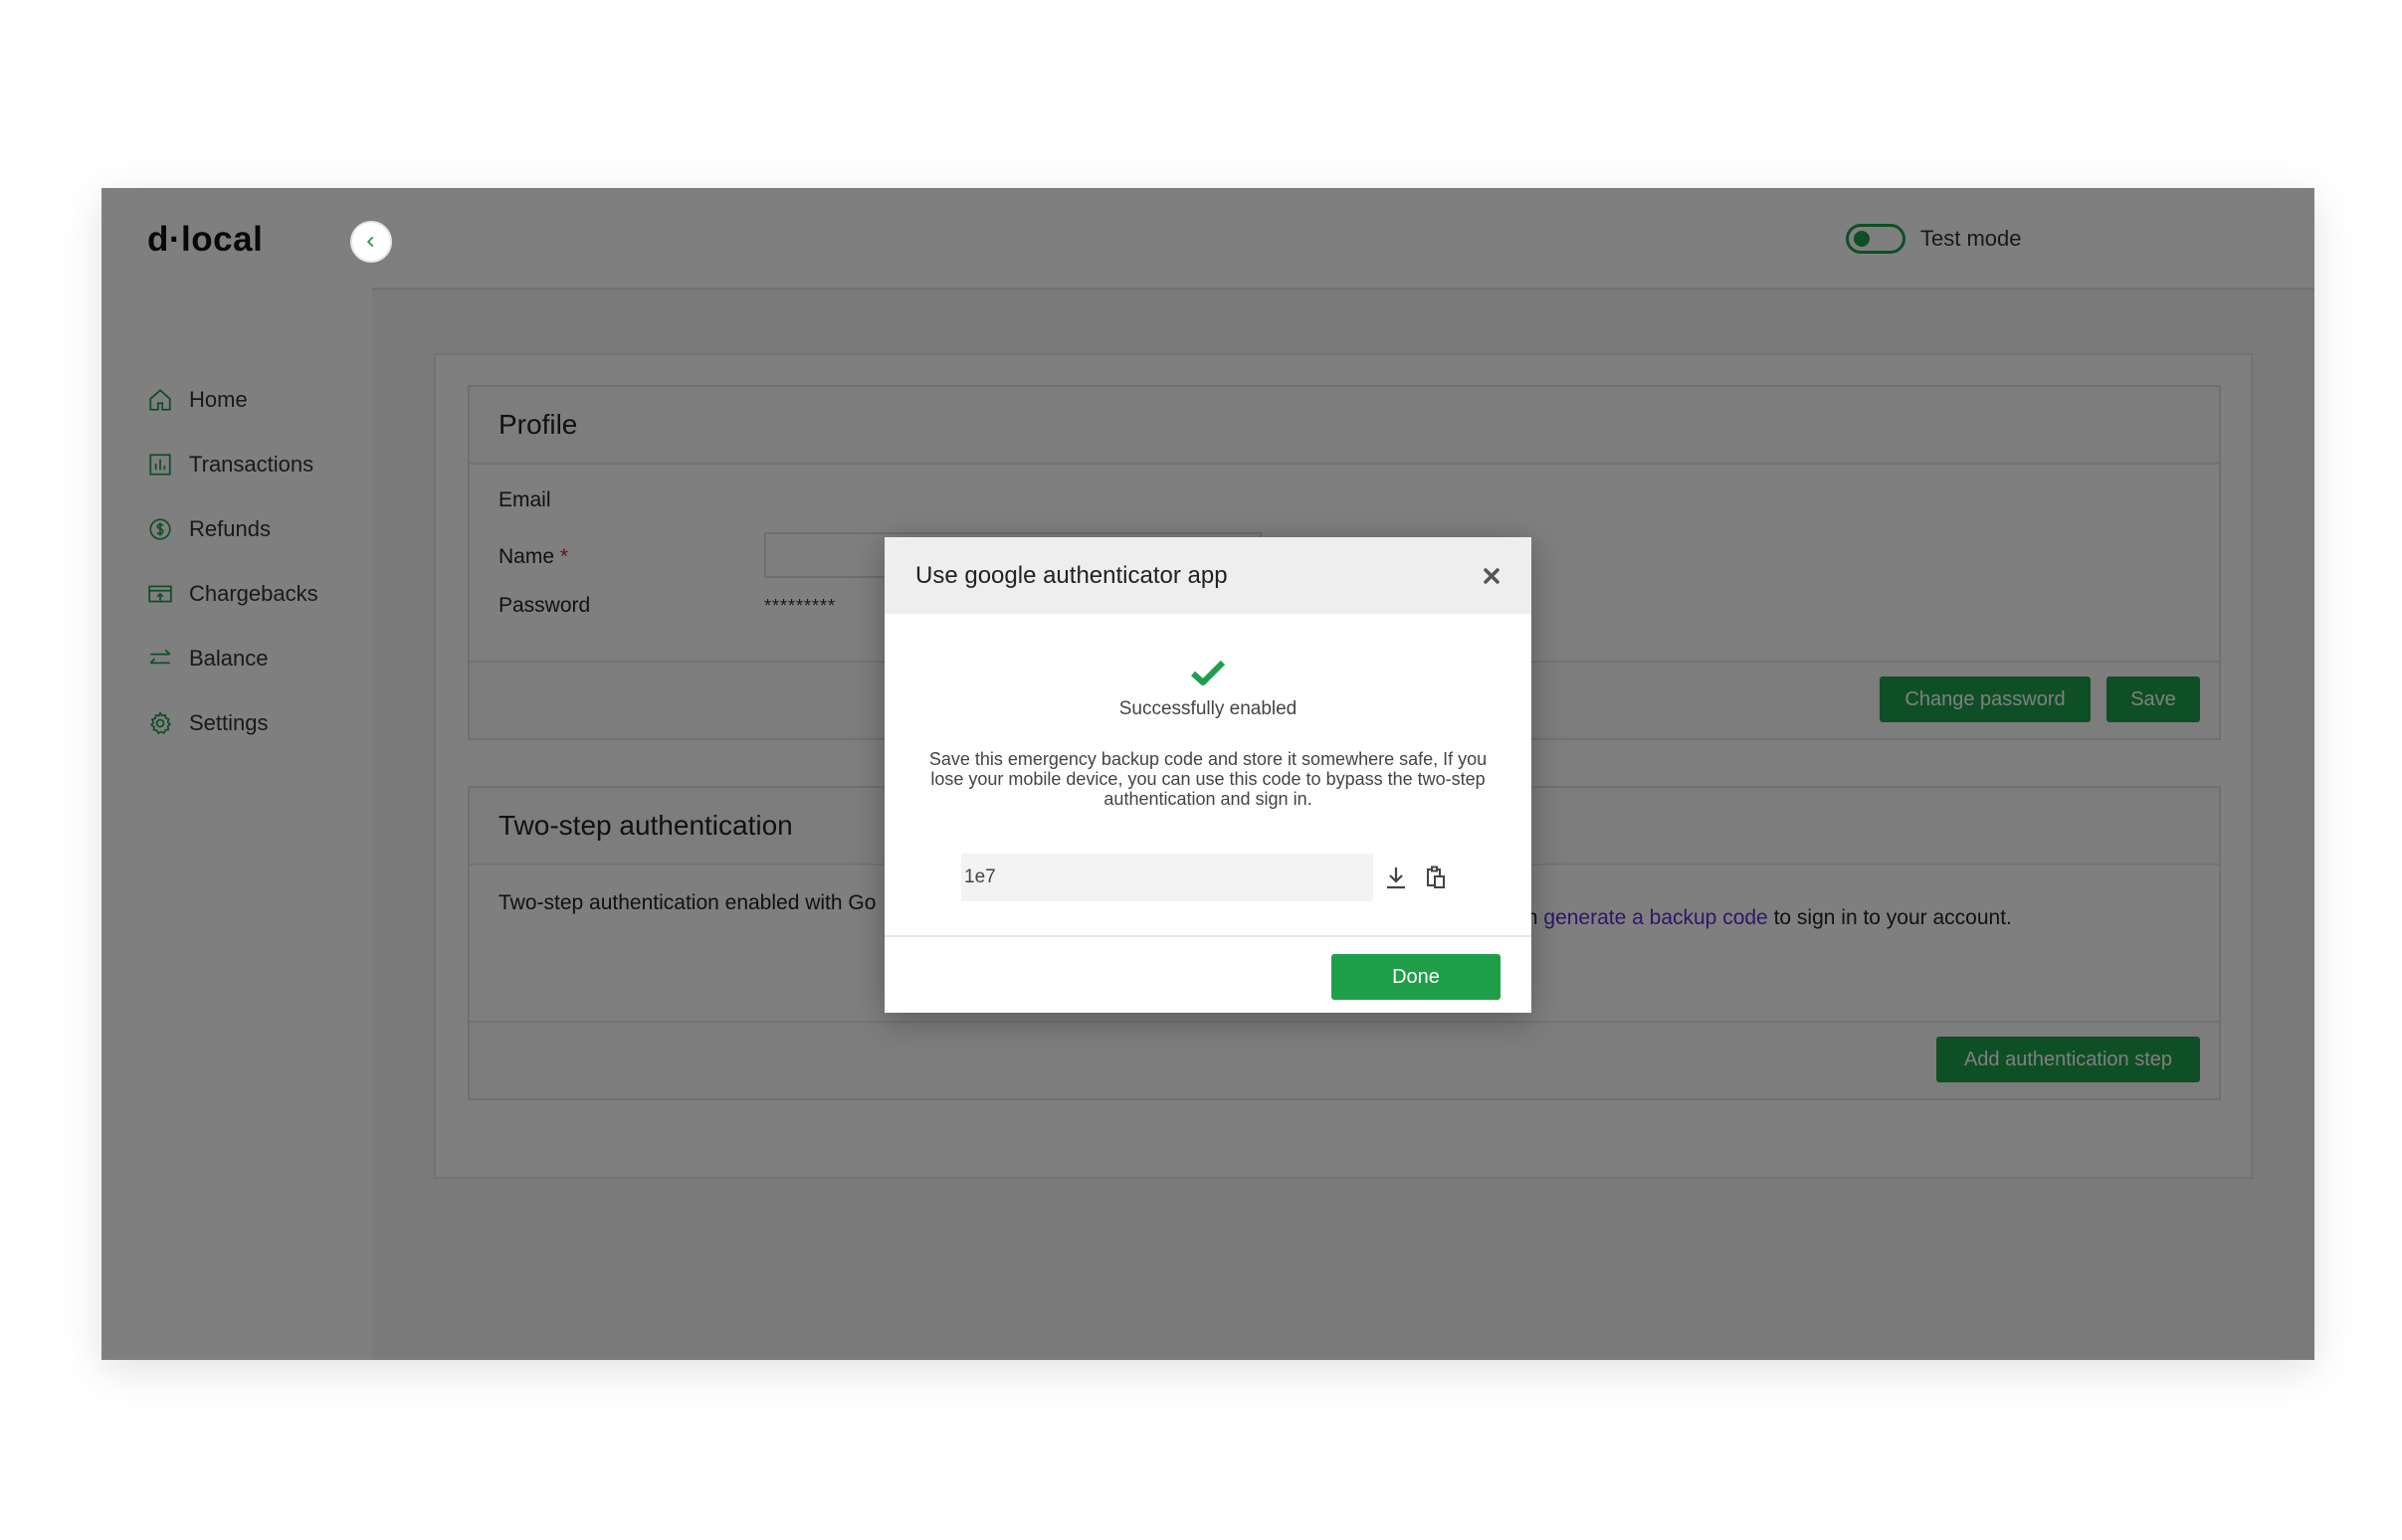 The width and height of the screenshot is (2402, 1540). What do you see at coordinates (1492, 576) in the screenshot?
I see `close-icon` at bounding box center [1492, 576].